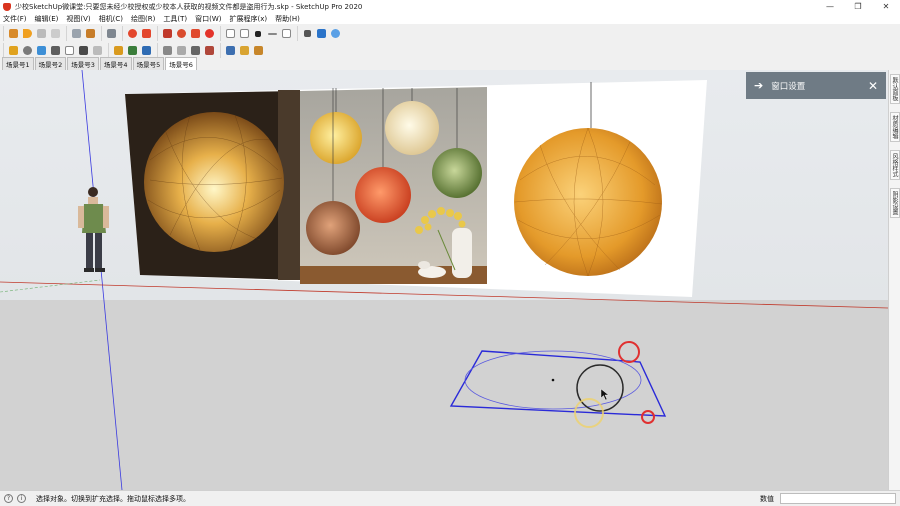 Image resolution: width=900 pixels, height=506 pixels. Describe the element at coordinates (209, 51) in the screenshot. I see `photo-icon` at that location.